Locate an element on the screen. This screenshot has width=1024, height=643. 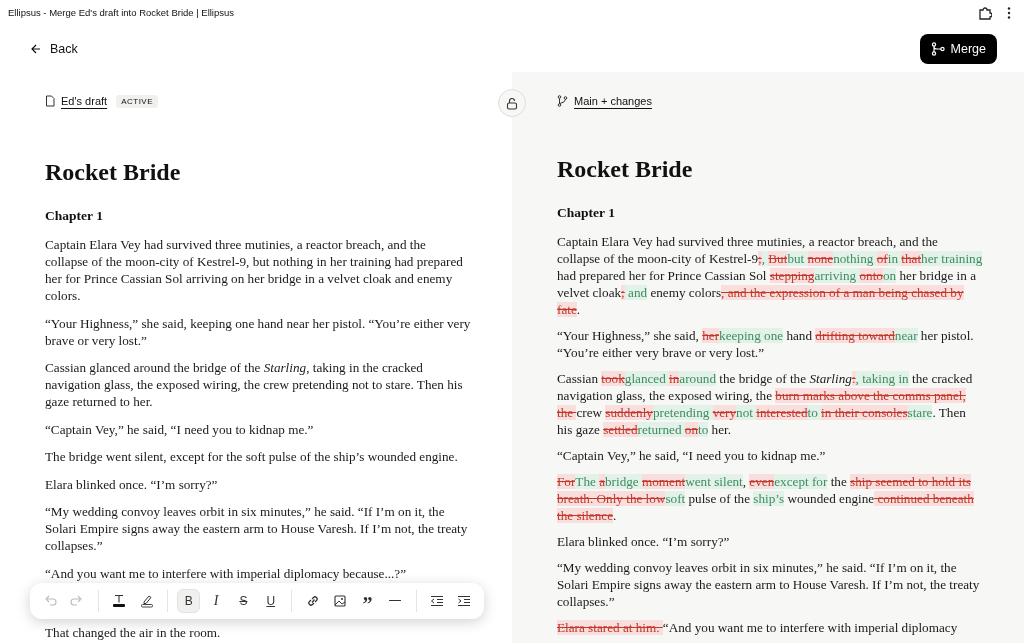
branch-icon is located at coordinates (562, 101).